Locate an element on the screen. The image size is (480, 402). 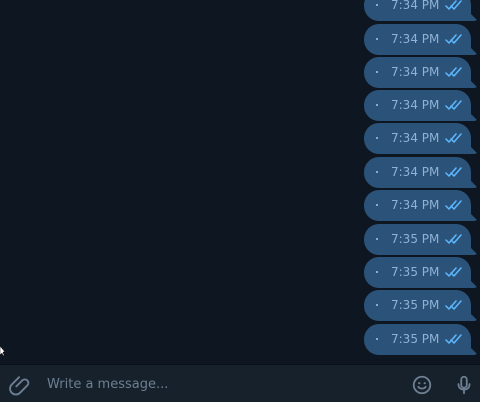
emoji-button is located at coordinates (422, 385).